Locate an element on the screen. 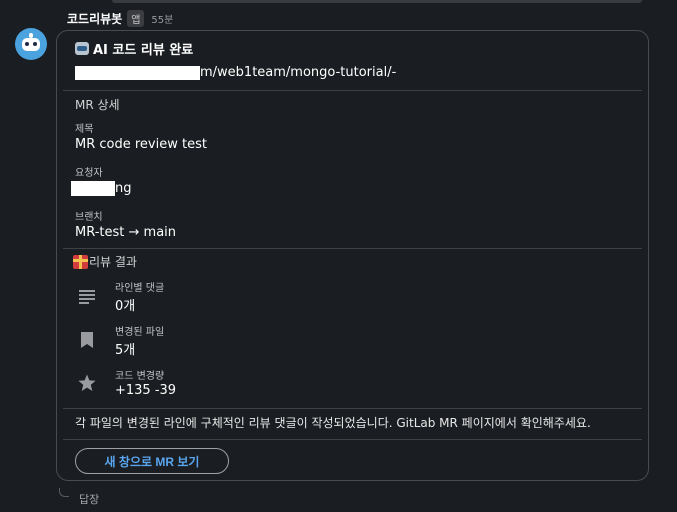  robot-face-icon is located at coordinates (31, 44).